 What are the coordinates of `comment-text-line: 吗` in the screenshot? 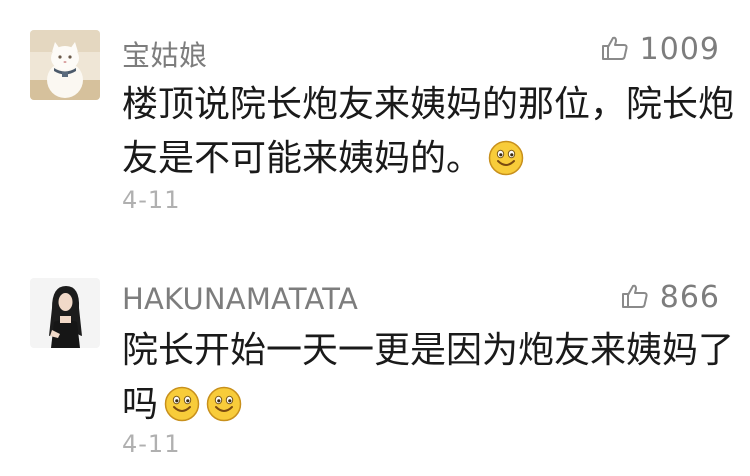 It's located at (419, 405).